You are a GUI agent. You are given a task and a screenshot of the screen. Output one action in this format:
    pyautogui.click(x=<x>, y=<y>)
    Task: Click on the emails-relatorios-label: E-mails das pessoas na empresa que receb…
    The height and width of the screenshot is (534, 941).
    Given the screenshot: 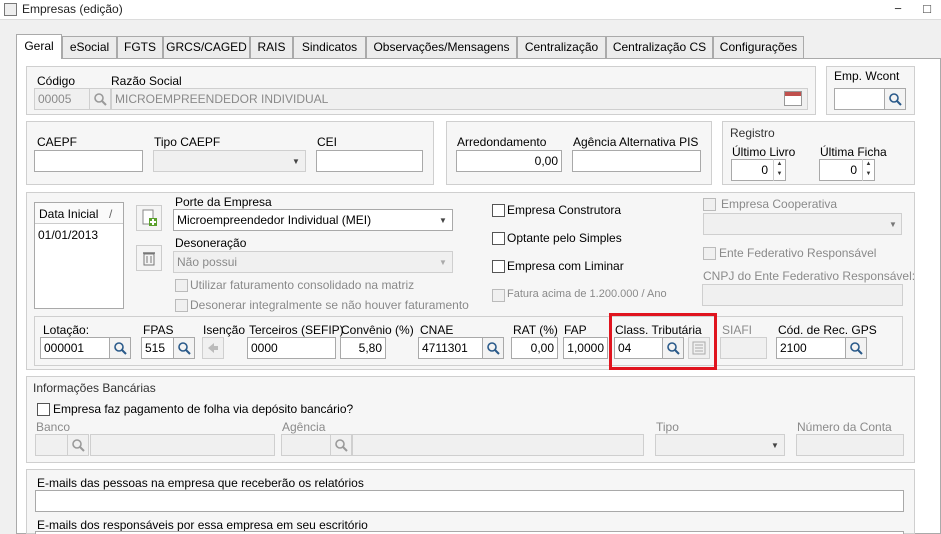 What is the action you would take?
    pyautogui.click(x=200, y=483)
    